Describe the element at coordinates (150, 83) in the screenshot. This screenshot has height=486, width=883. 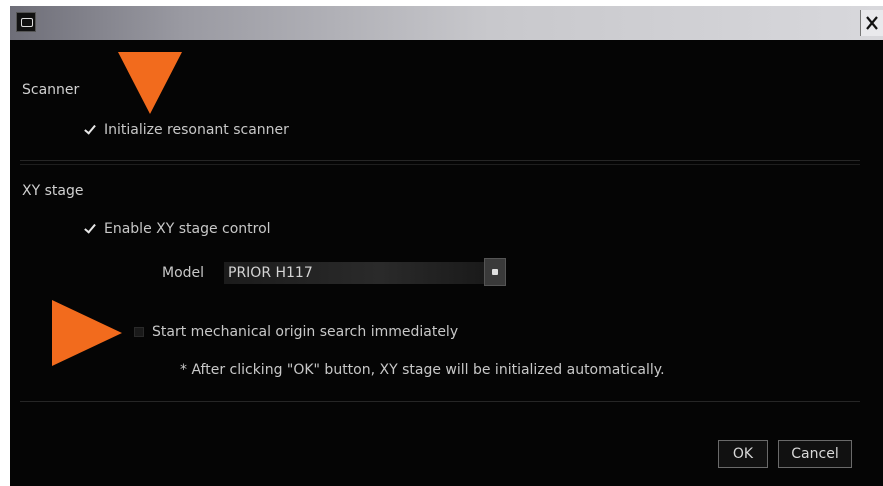
I see `orange-down-arrow-icon` at that location.